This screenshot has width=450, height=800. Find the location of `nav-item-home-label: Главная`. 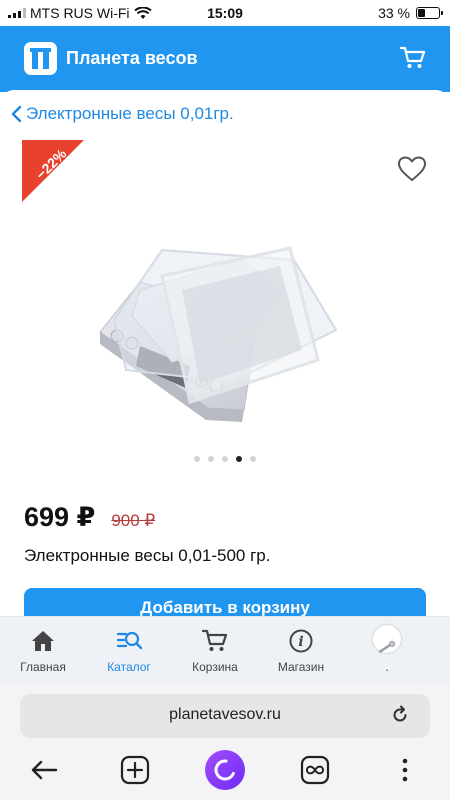

nav-item-home-label: Главная is located at coordinates (43, 667).